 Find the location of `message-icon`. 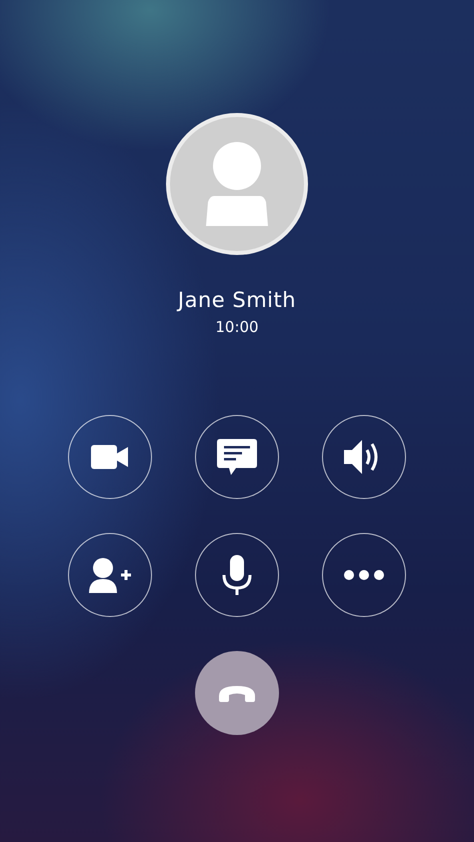

message-icon is located at coordinates (237, 457).